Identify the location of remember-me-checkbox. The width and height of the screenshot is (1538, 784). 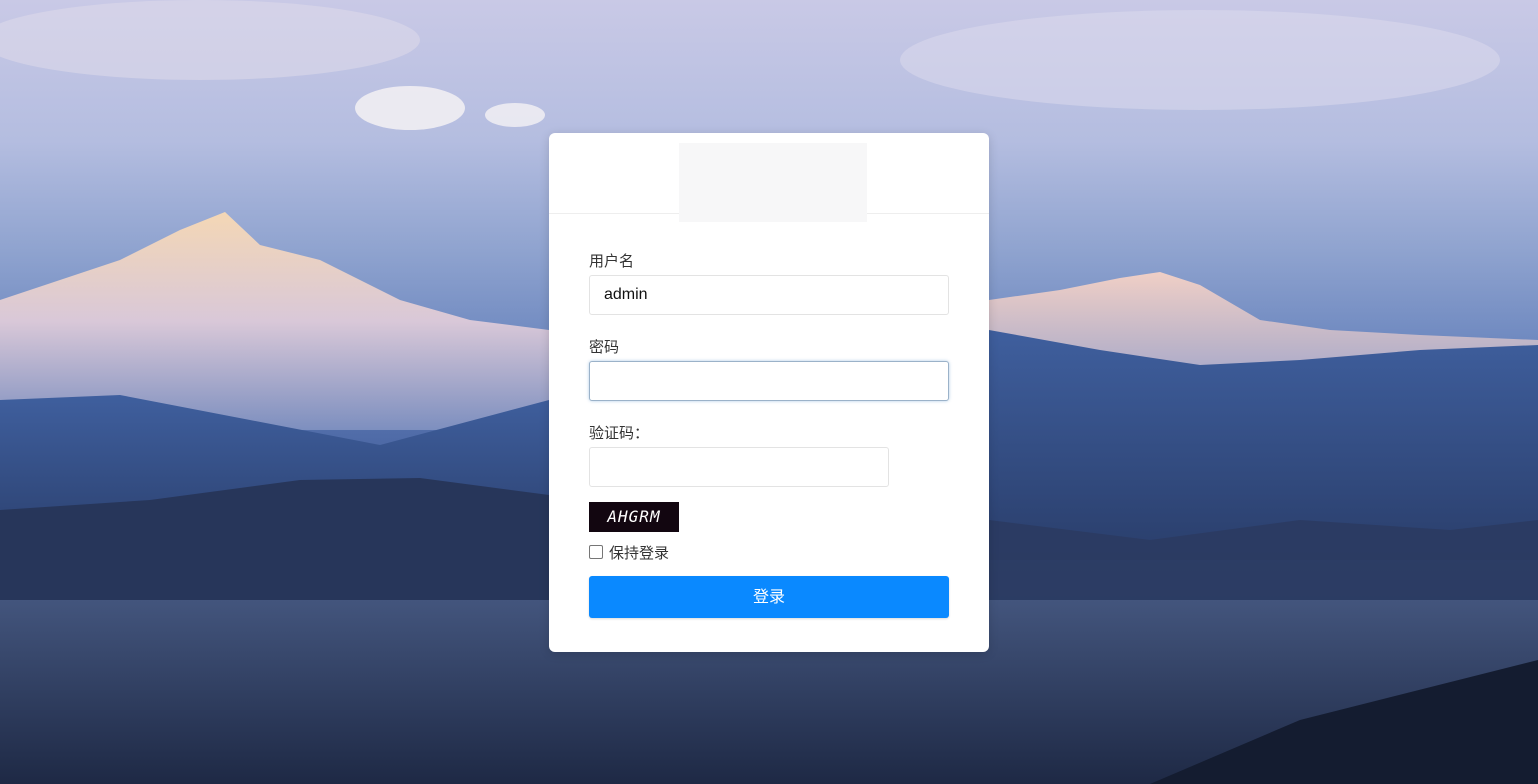
(596, 552).